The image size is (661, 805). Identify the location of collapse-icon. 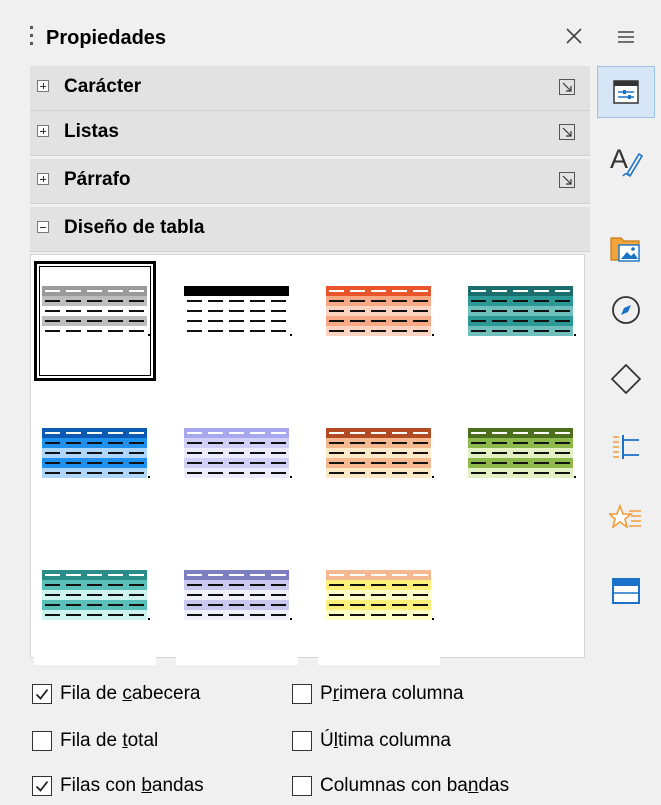
(43, 227).